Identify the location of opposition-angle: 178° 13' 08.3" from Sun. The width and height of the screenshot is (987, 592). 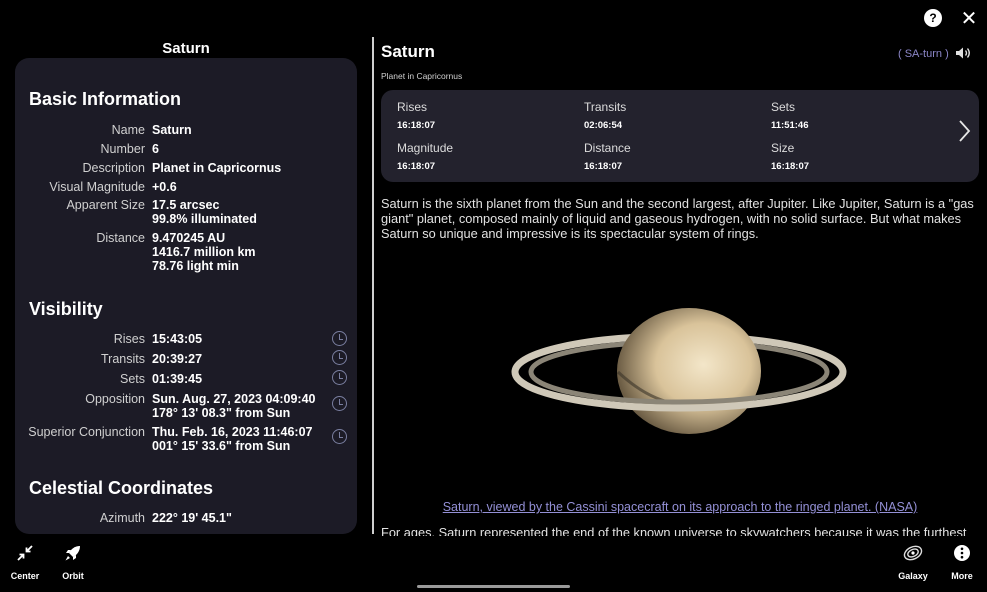
(234, 413).